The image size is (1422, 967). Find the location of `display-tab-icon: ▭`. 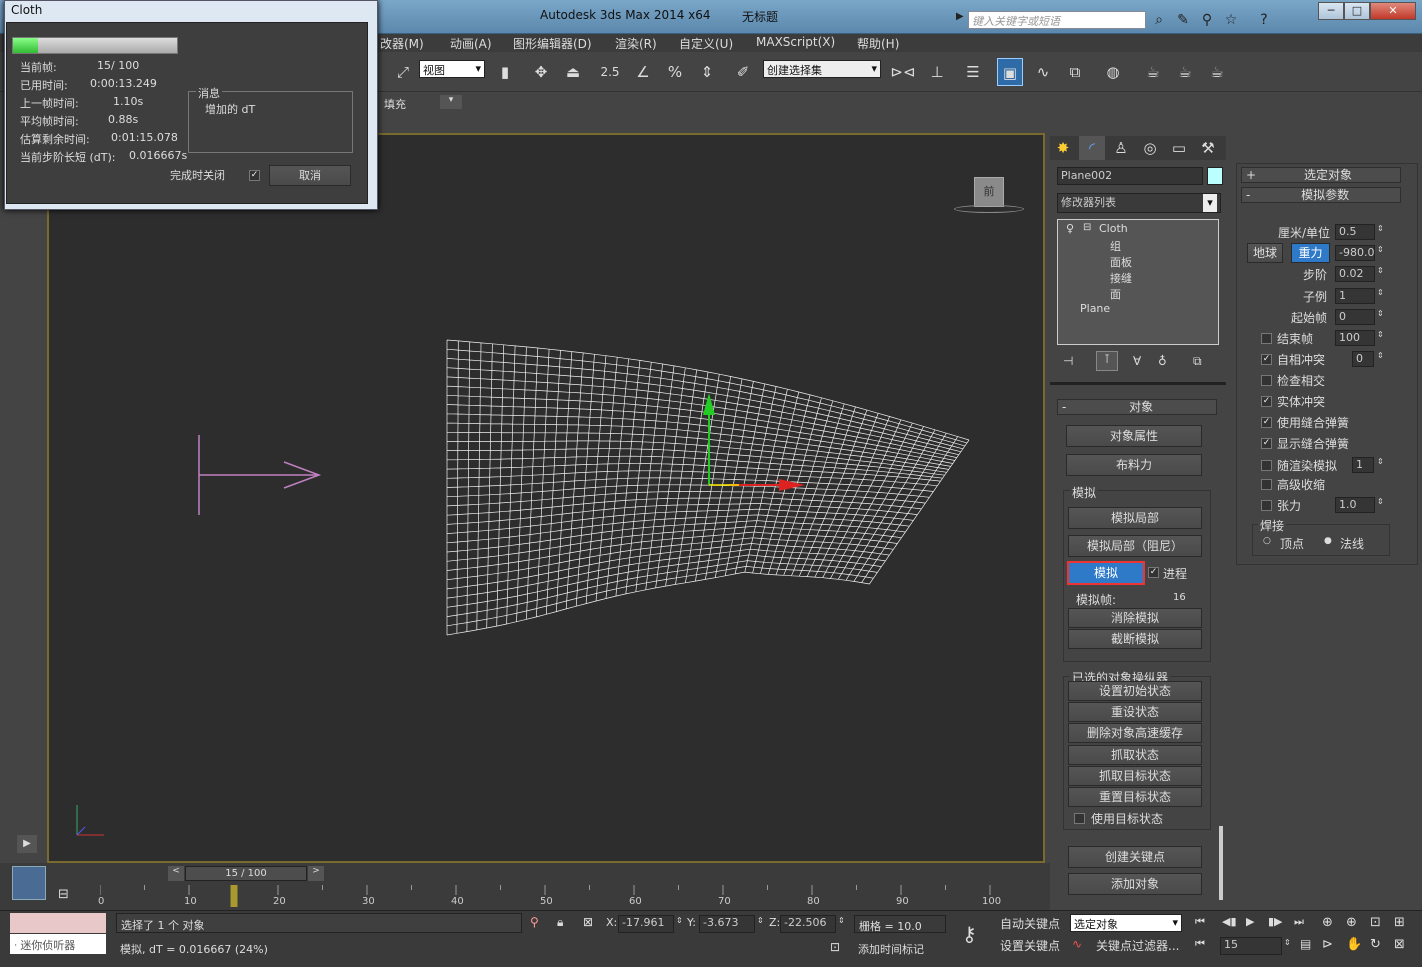

display-tab-icon: ▭ is located at coordinates (1179, 148).